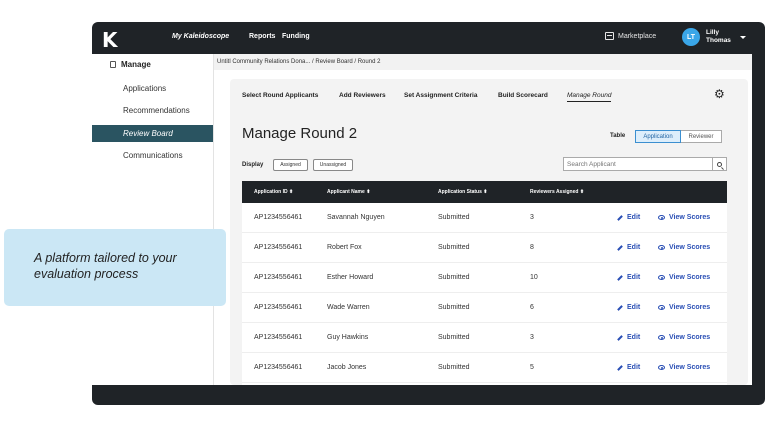  What do you see at coordinates (344, 247) in the screenshot?
I see `cell-applicant-name: Robert Fox` at bounding box center [344, 247].